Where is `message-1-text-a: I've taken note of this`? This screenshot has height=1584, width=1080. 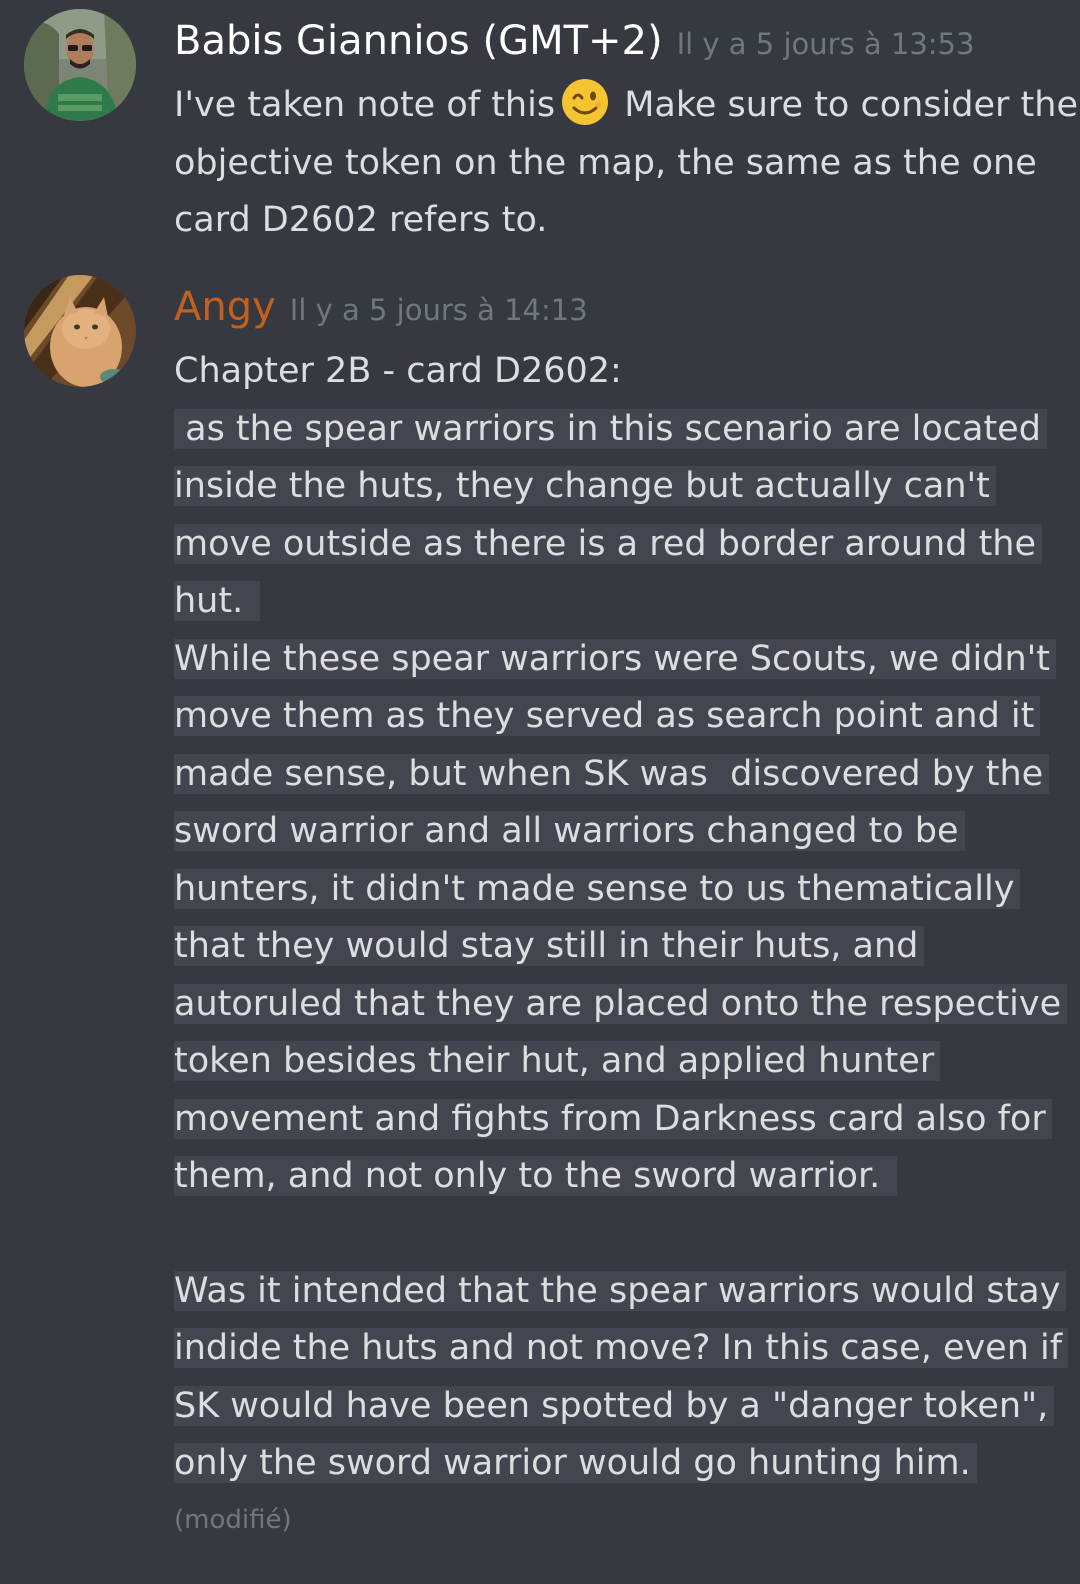 message-1-text-a: I've taken note of this is located at coordinates (365, 105).